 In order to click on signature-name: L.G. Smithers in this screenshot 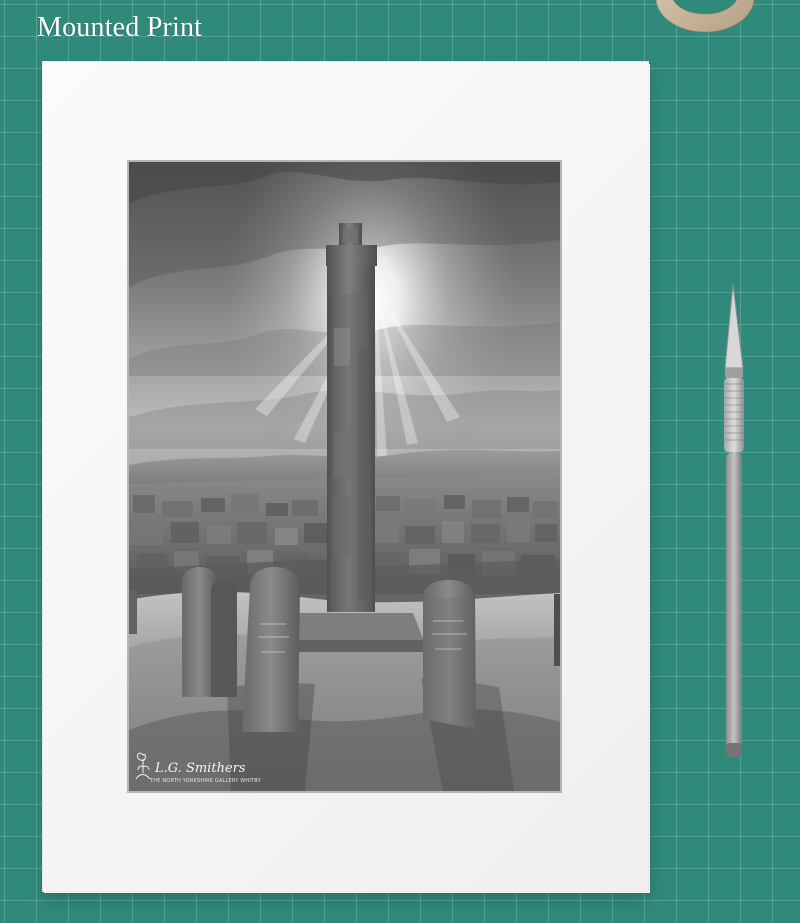, I will do `click(200, 768)`.